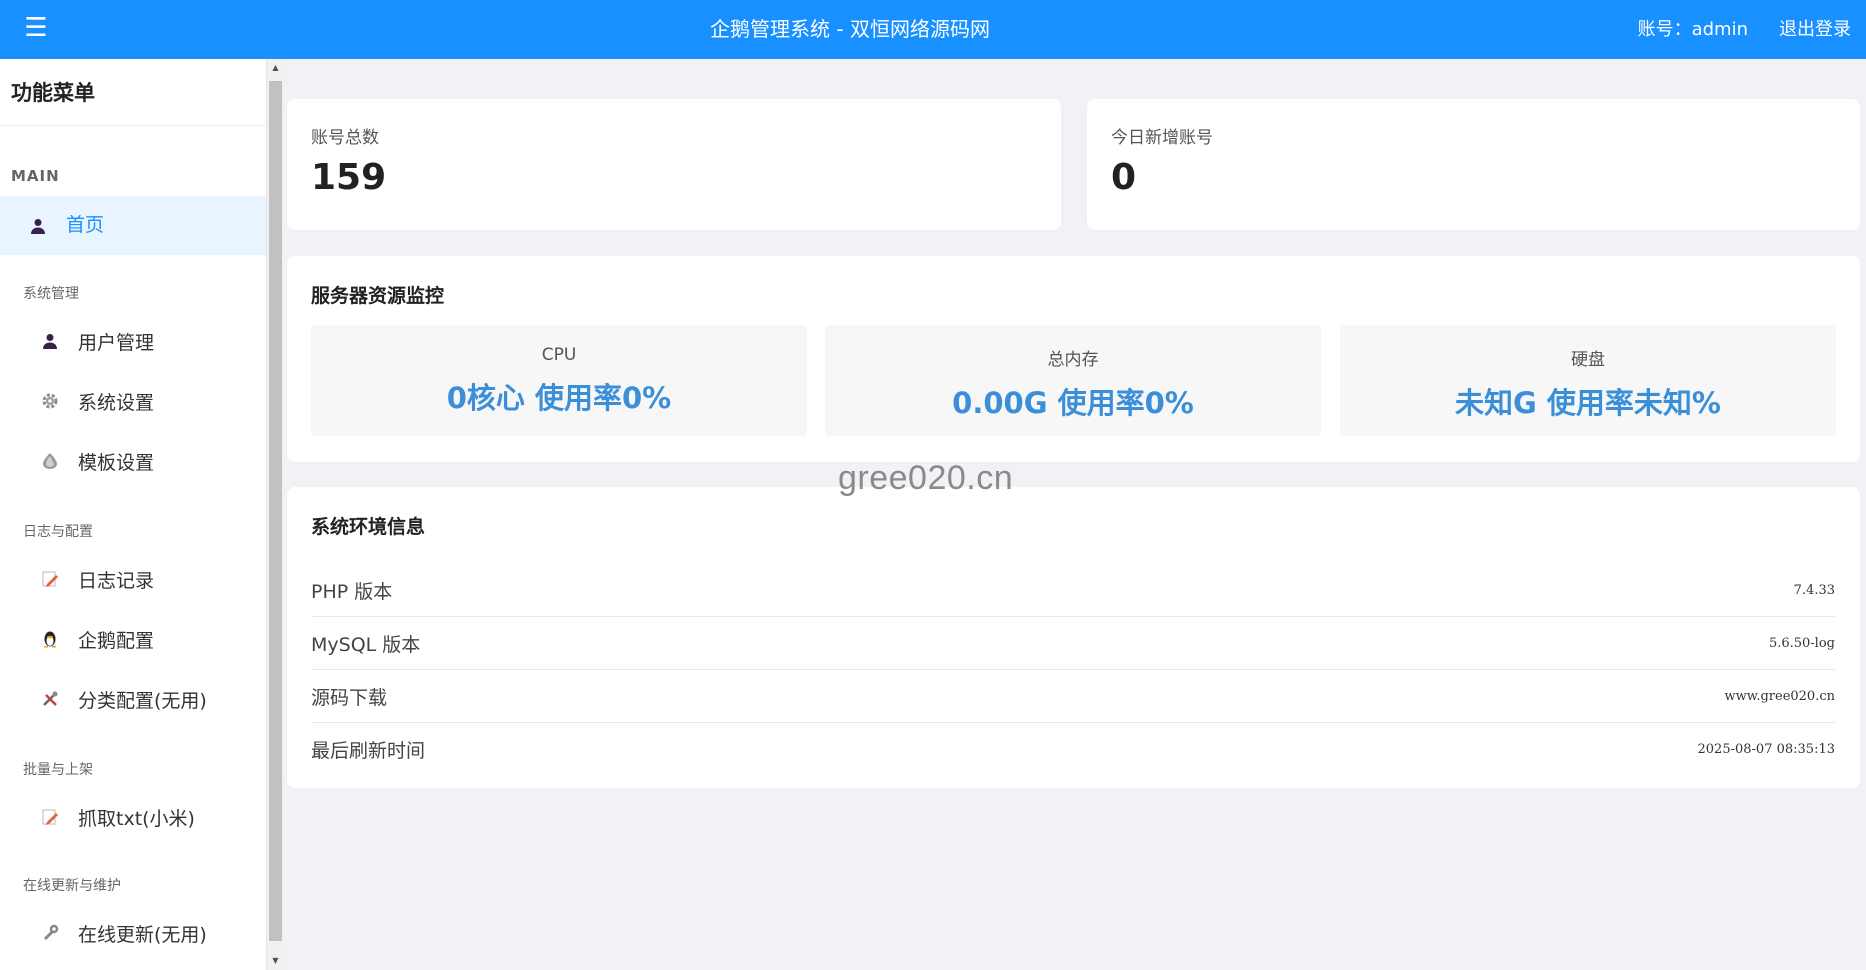  What do you see at coordinates (116, 580) in the screenshot?
I see `sidebar-item-label: 日志记录` at bounding box center [116, 580].